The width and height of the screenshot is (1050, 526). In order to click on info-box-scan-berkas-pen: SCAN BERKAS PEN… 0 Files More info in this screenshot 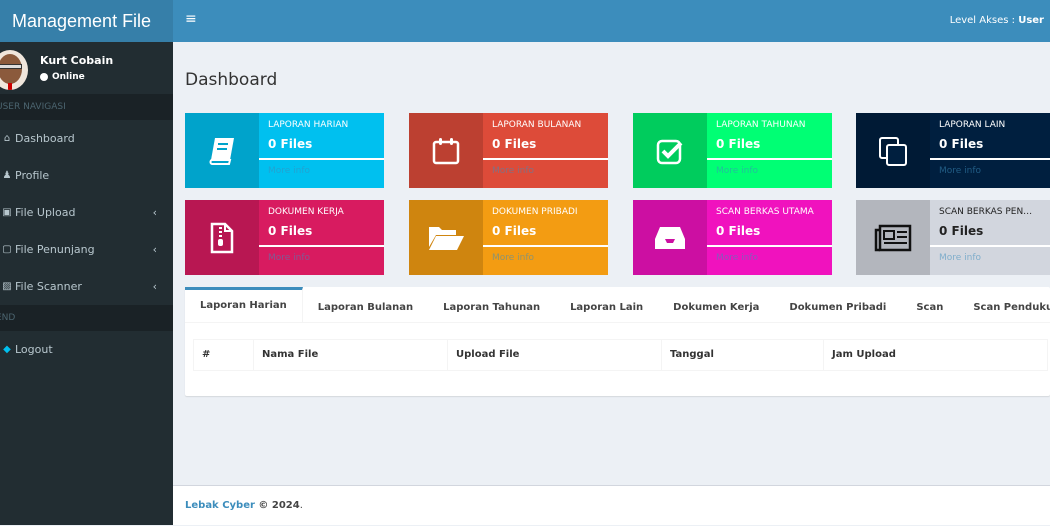, I will do `click(953, 237)`.